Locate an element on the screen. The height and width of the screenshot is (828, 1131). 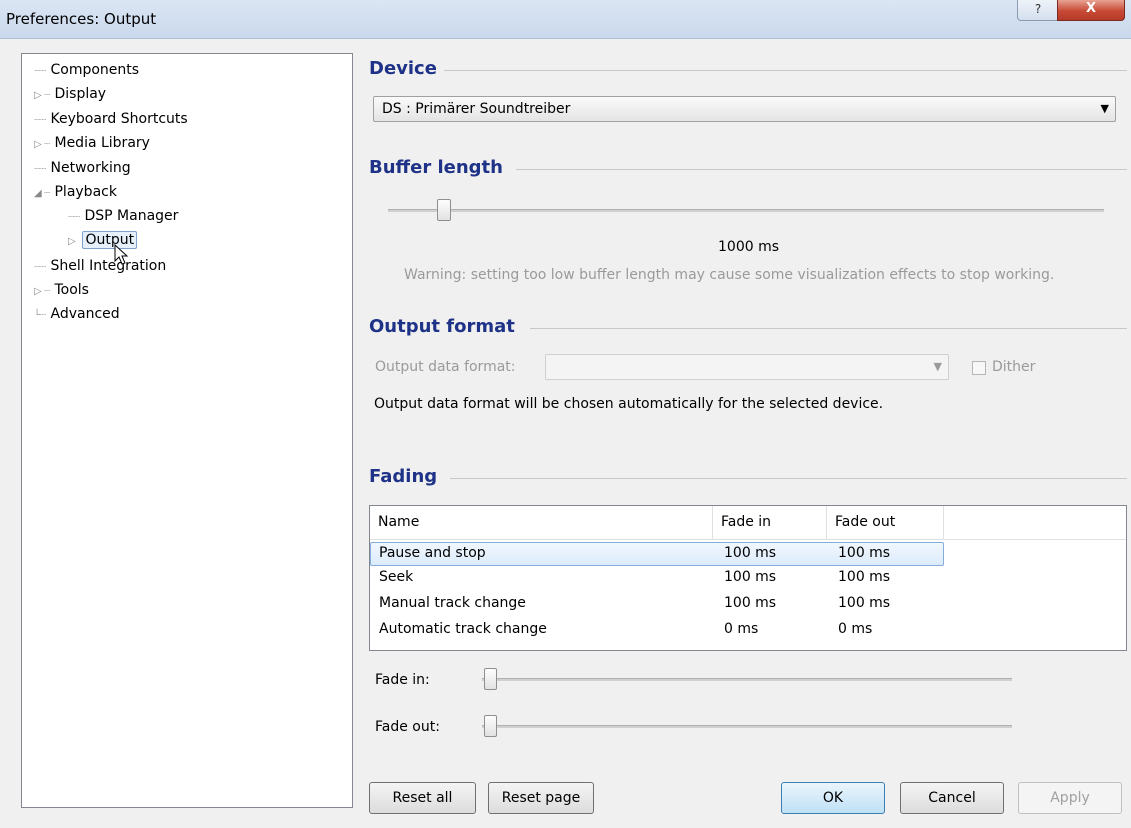
fade-out-label: Fade out: is located at coordinates (407, 727).